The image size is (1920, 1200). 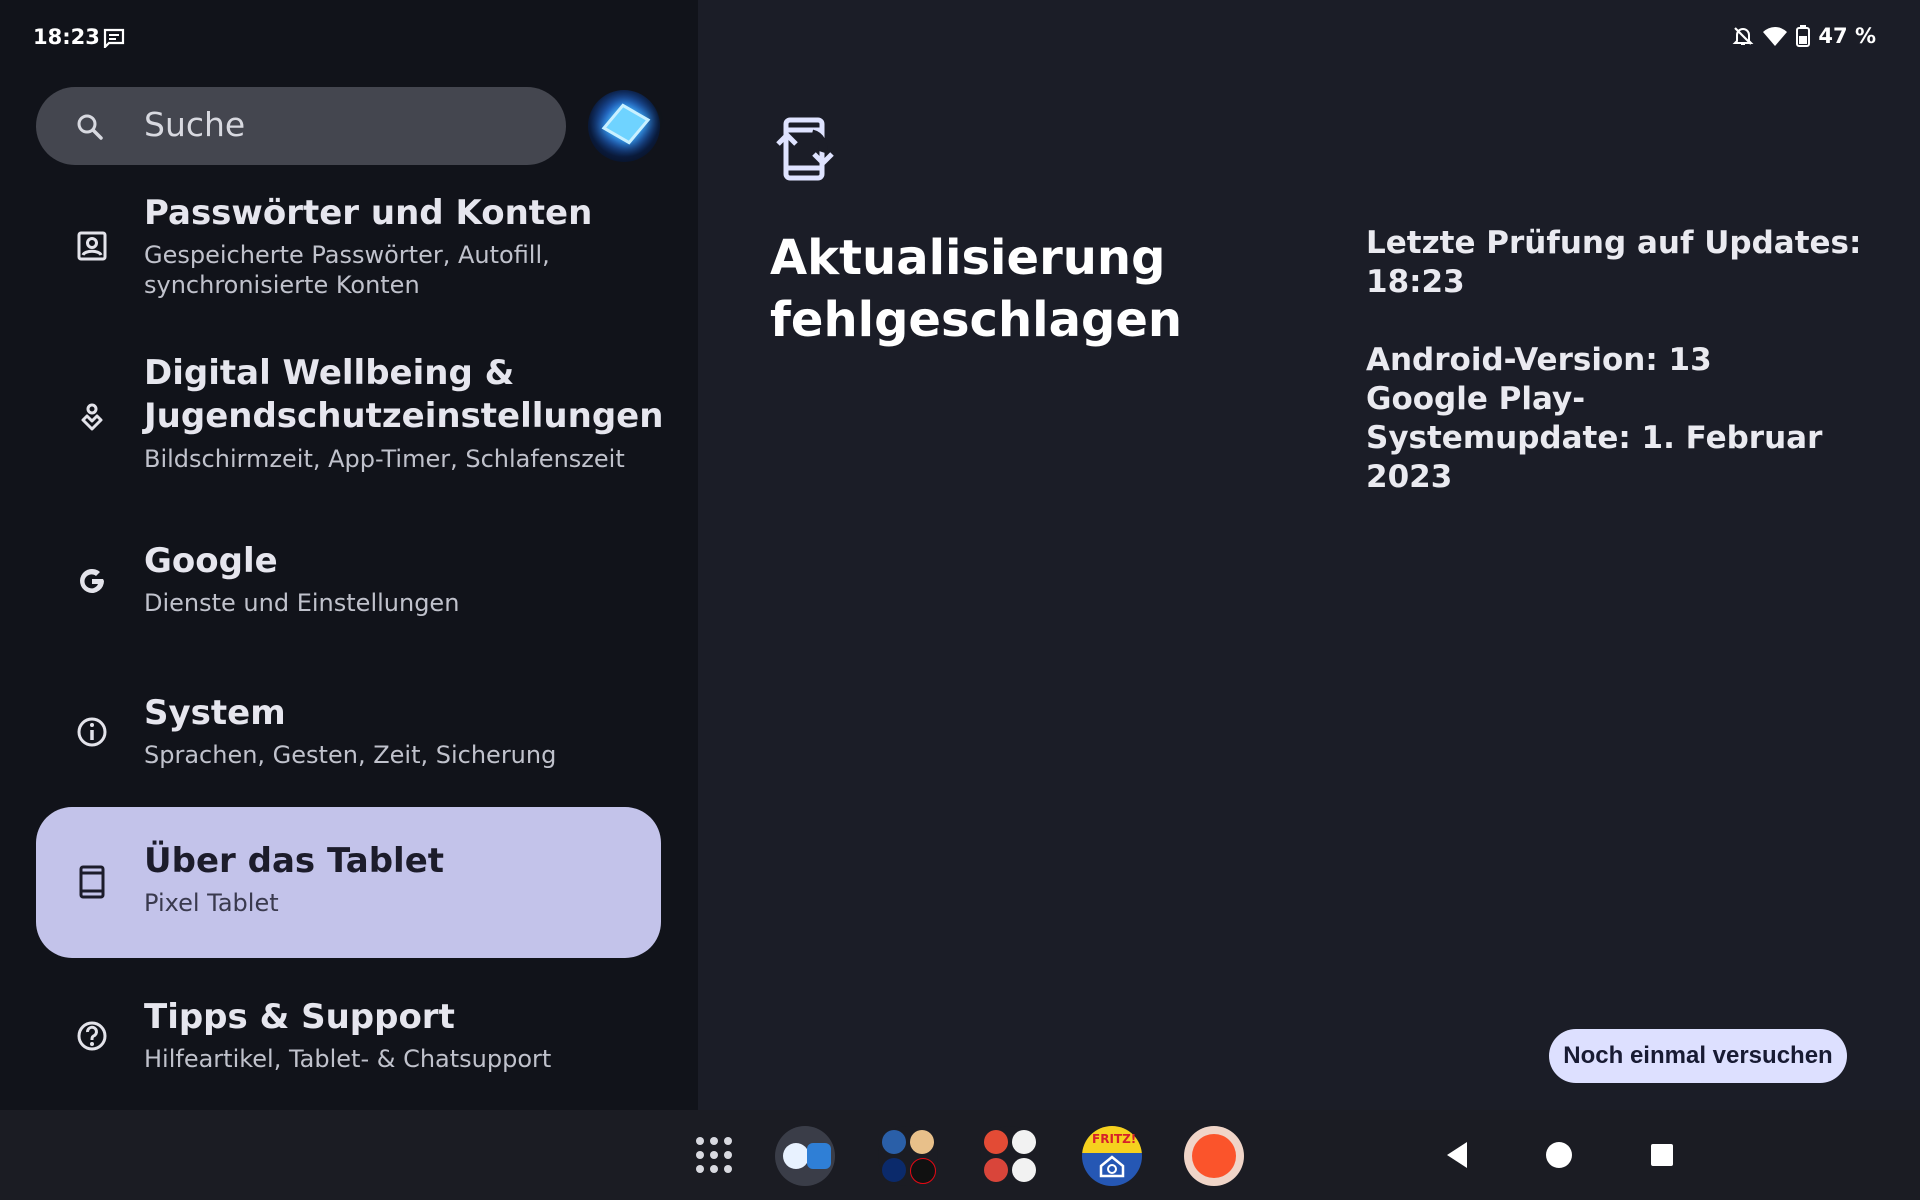 I want to click on app-folder-mail, so click(x=805, y=1156).